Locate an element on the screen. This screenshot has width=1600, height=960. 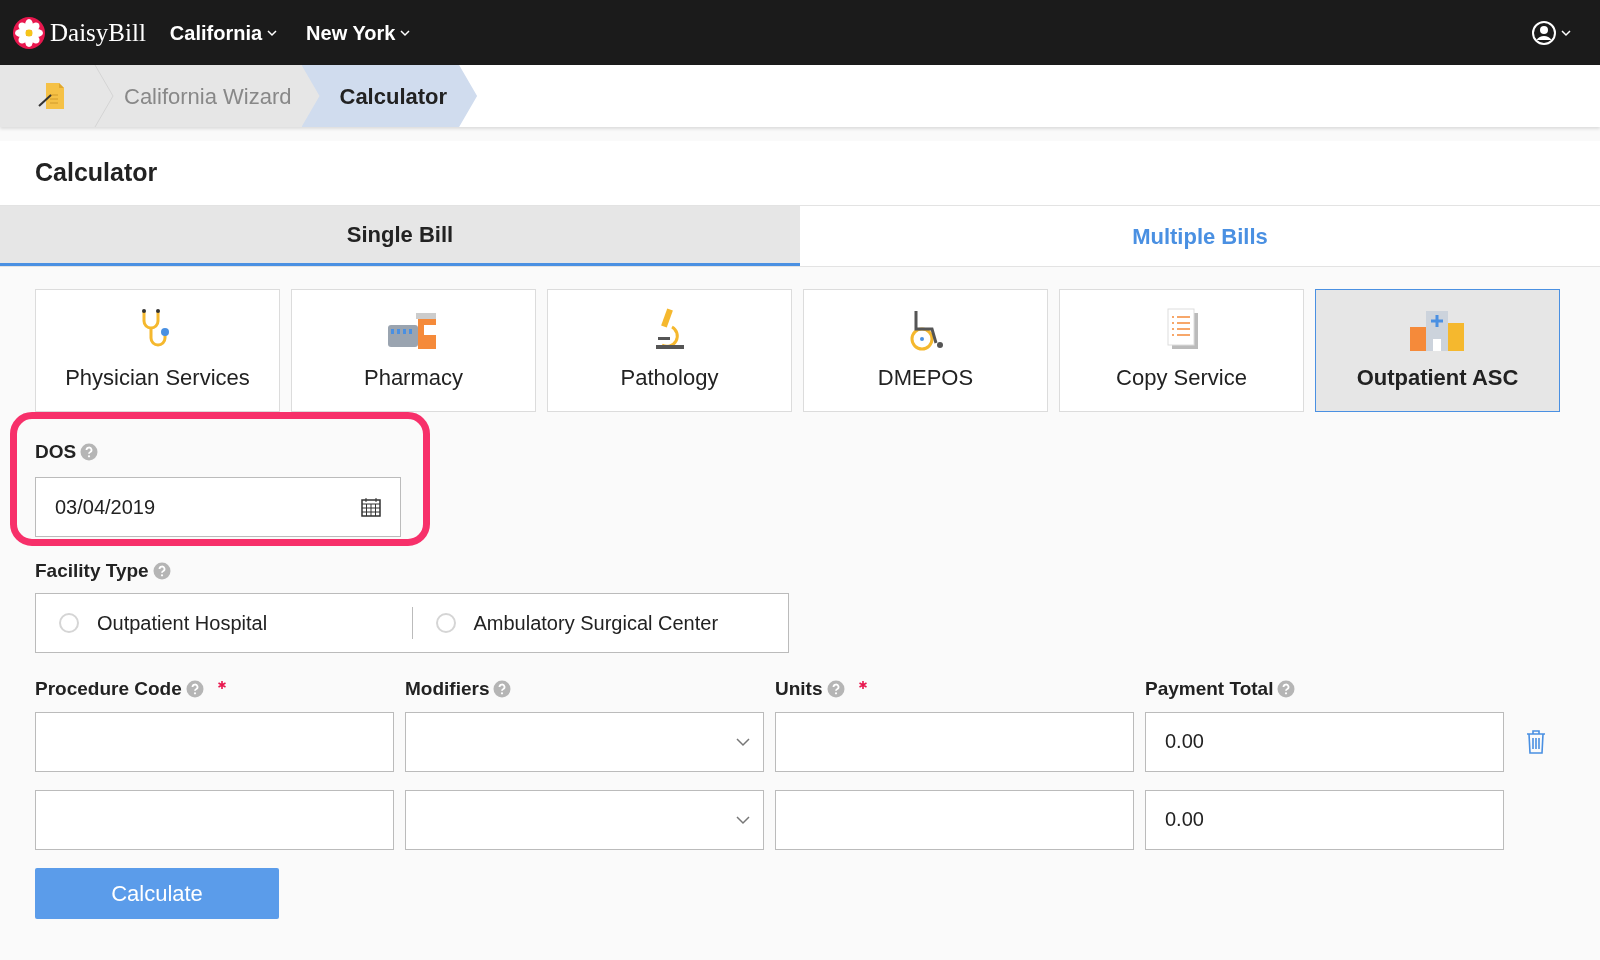
breadcrumb-item: Calculator is located at coordinates (389, 96).